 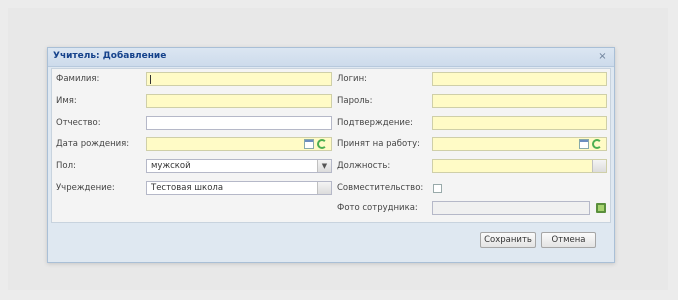 I want to click on login-input, so click(x=519, y=79).